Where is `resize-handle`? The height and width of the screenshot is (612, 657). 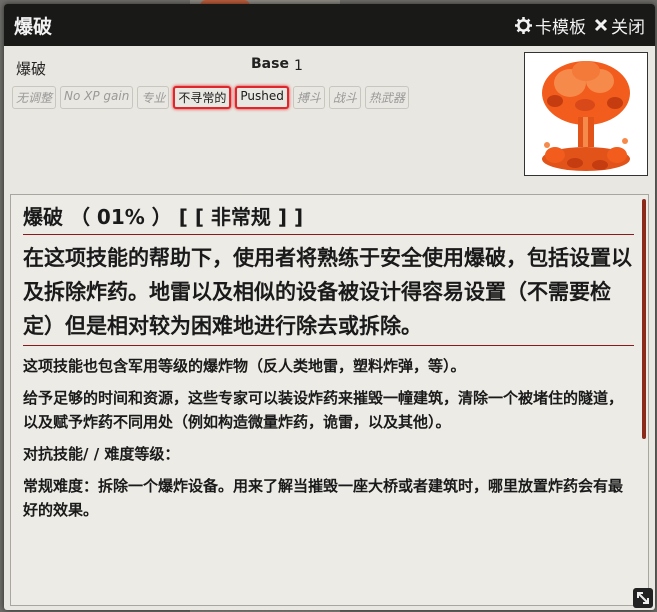
resize-handle is located at coordinates (643, 598).